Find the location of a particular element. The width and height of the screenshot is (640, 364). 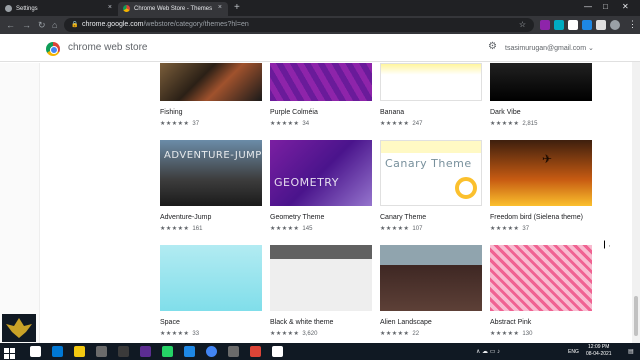

tab-chrome-web-store: Chrome Web Store - Themes × is located at coordinates (173, 9).